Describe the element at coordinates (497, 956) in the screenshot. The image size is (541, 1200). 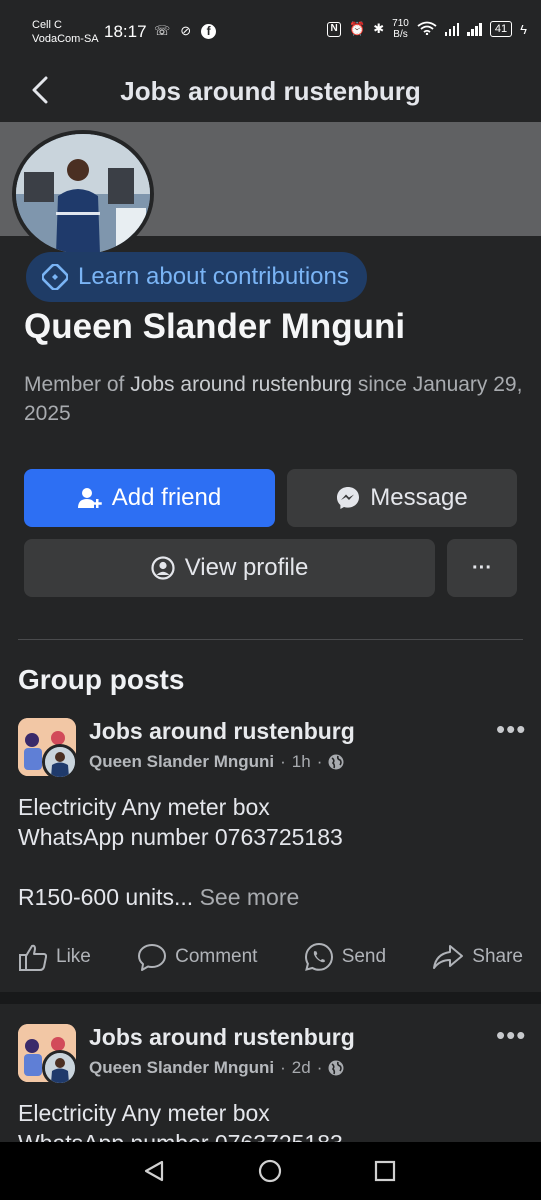
I see `share-label: Share` at that location.